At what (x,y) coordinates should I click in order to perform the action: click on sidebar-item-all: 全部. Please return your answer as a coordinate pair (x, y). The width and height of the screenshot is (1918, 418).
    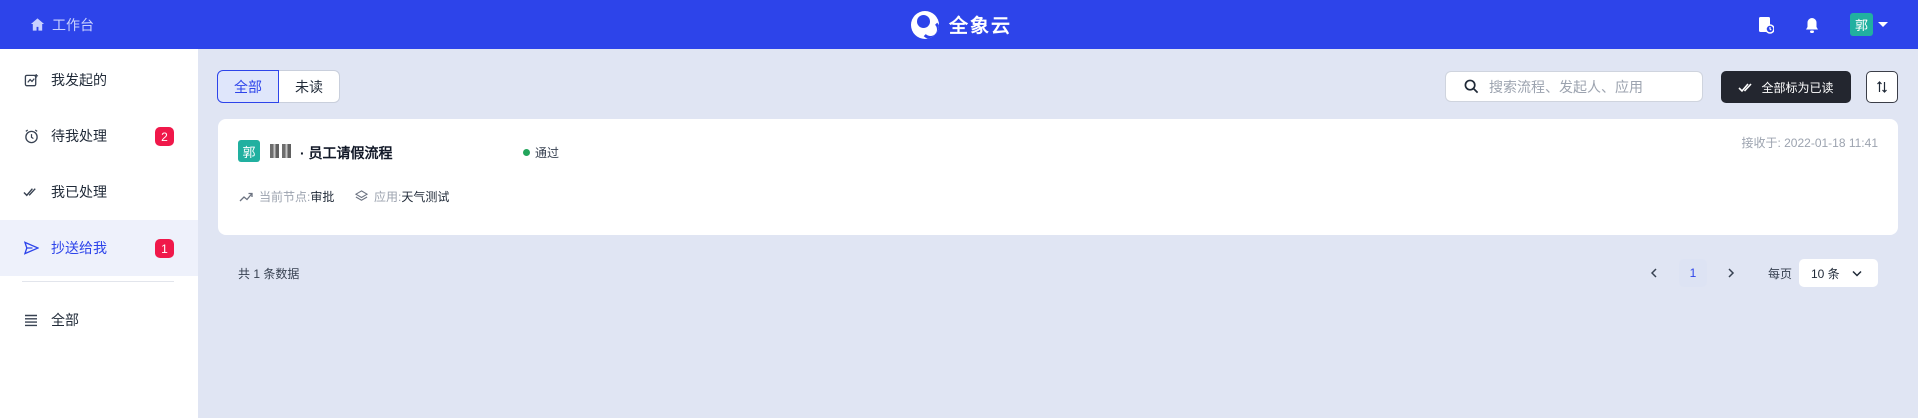
    Looking at the image, I should click on (99, 320).